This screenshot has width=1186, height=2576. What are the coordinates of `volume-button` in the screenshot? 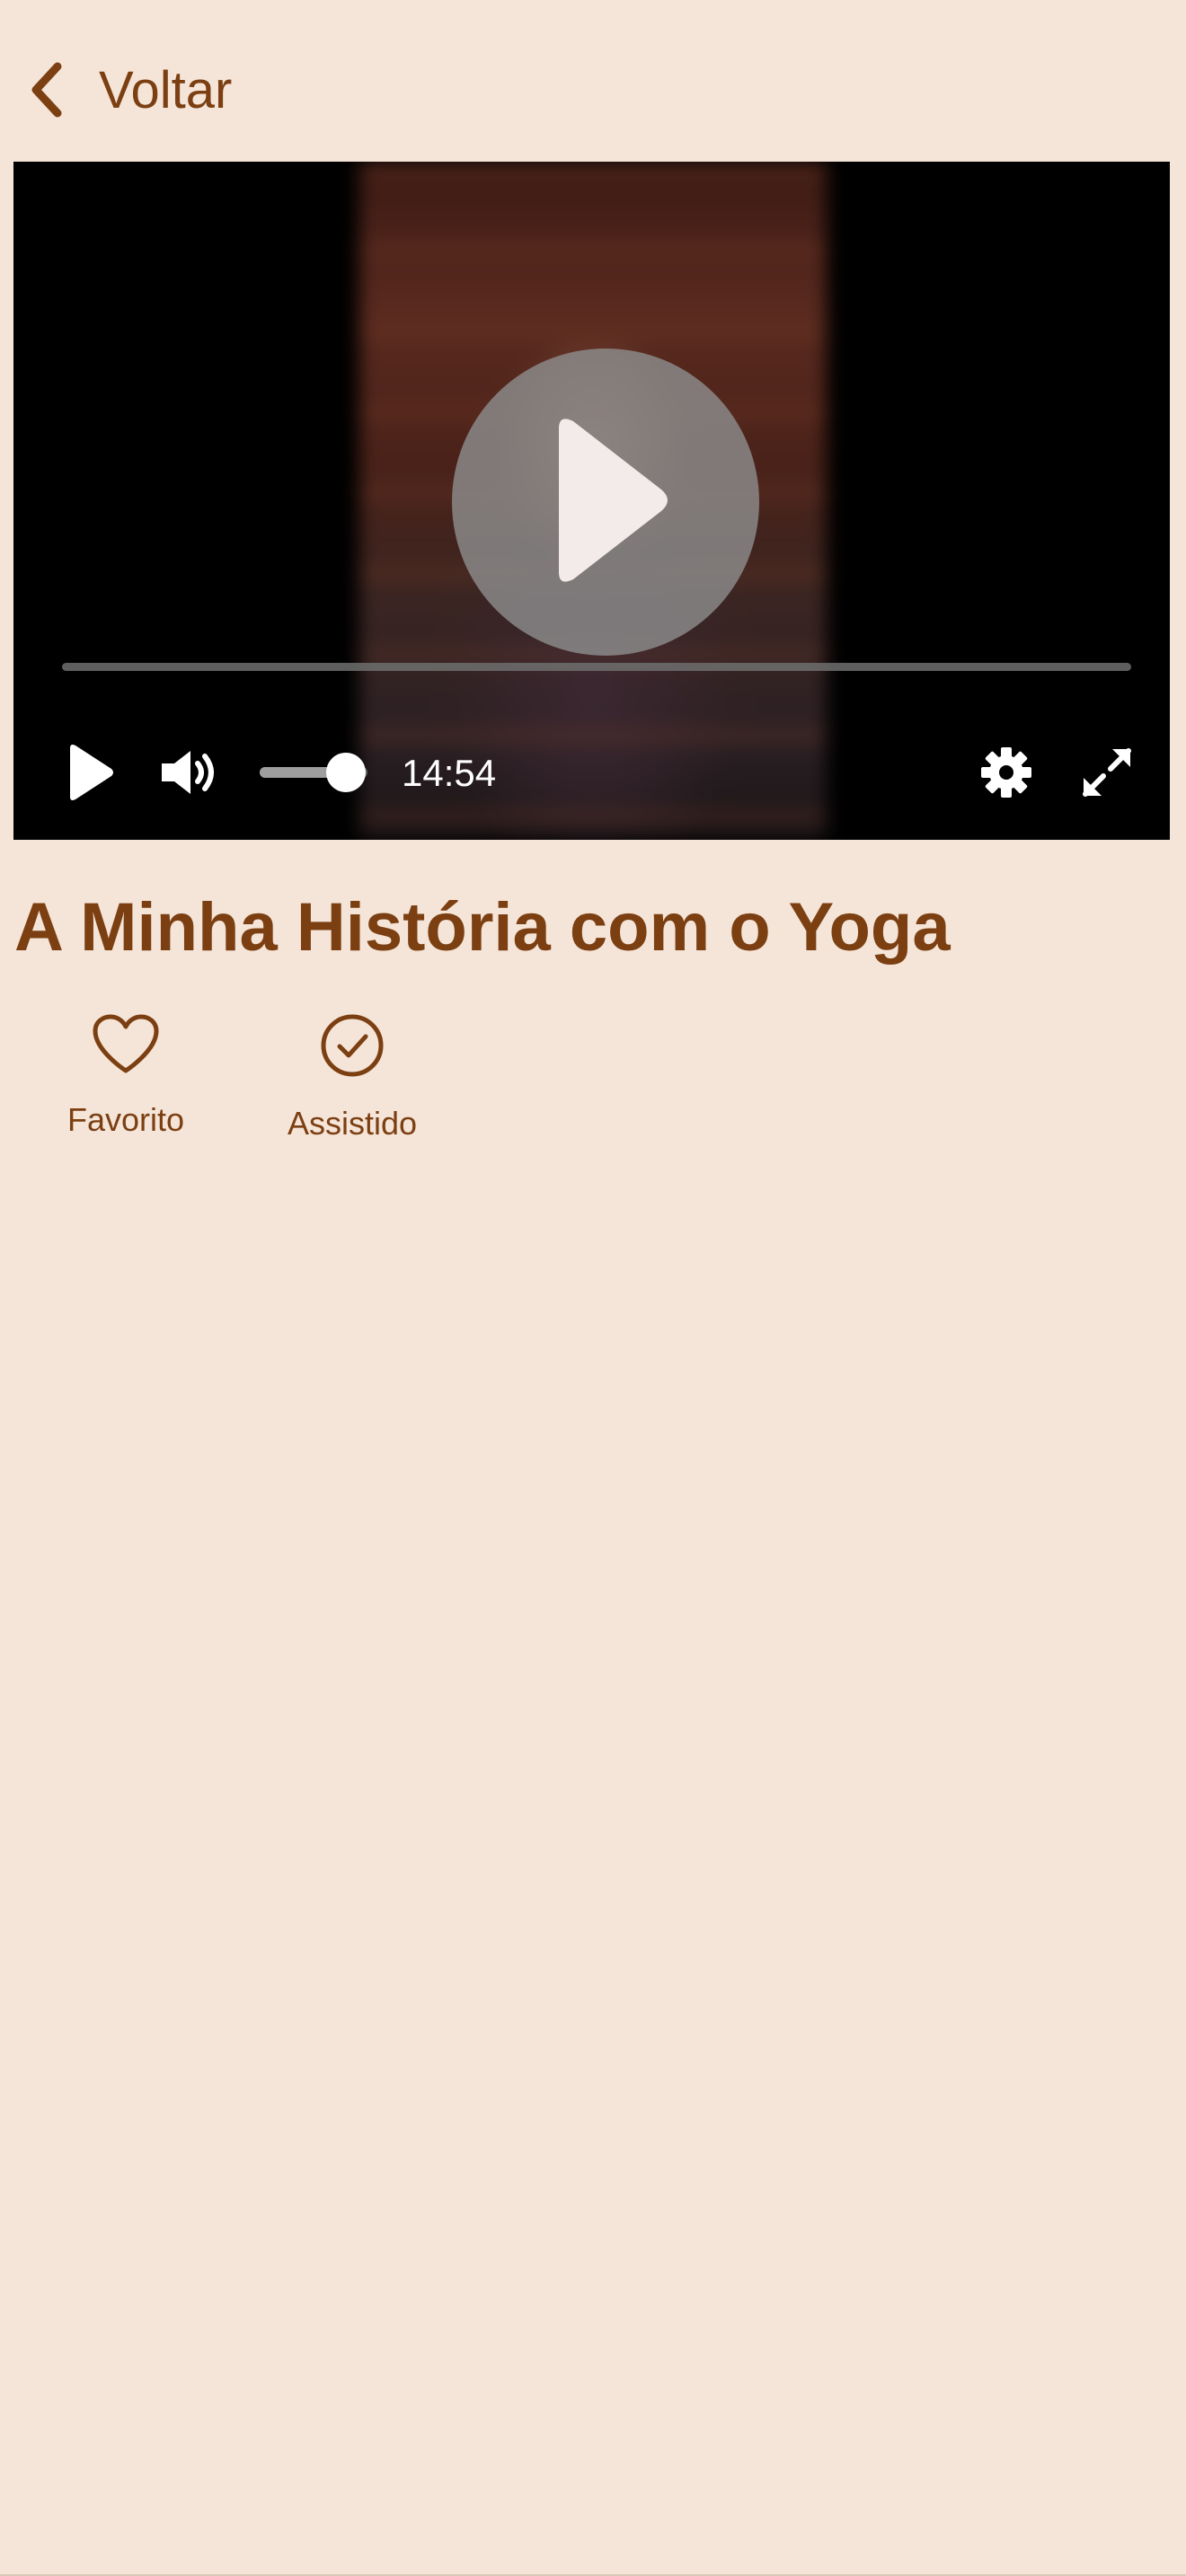 It's located at (188, 772).